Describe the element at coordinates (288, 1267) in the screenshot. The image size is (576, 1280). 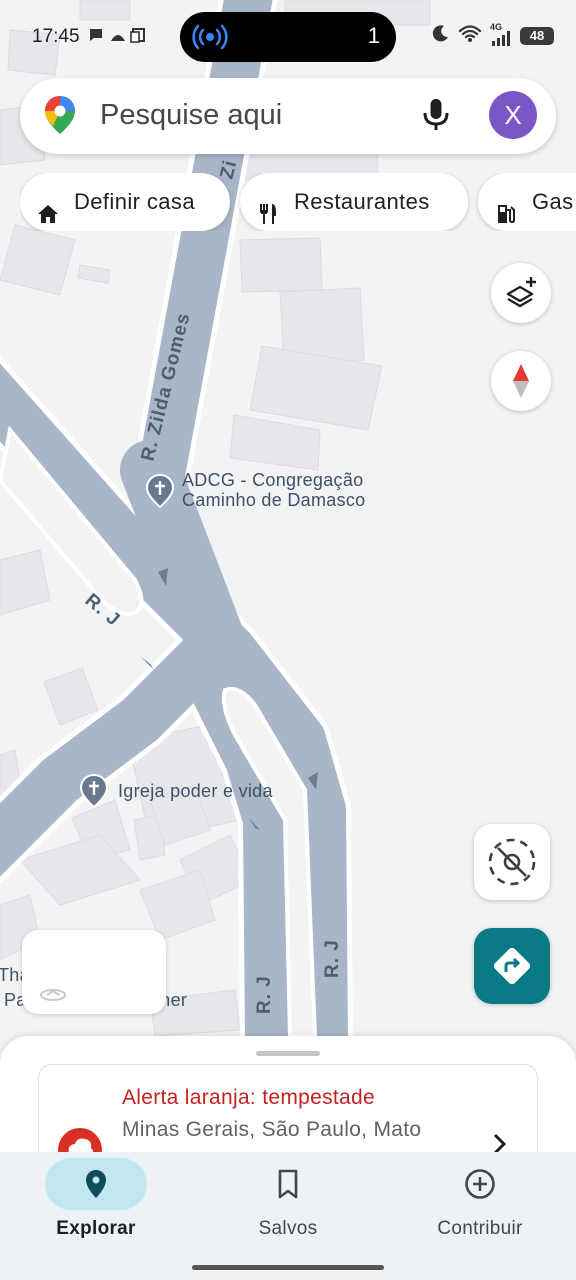
I see `gesture-bar` at that location.